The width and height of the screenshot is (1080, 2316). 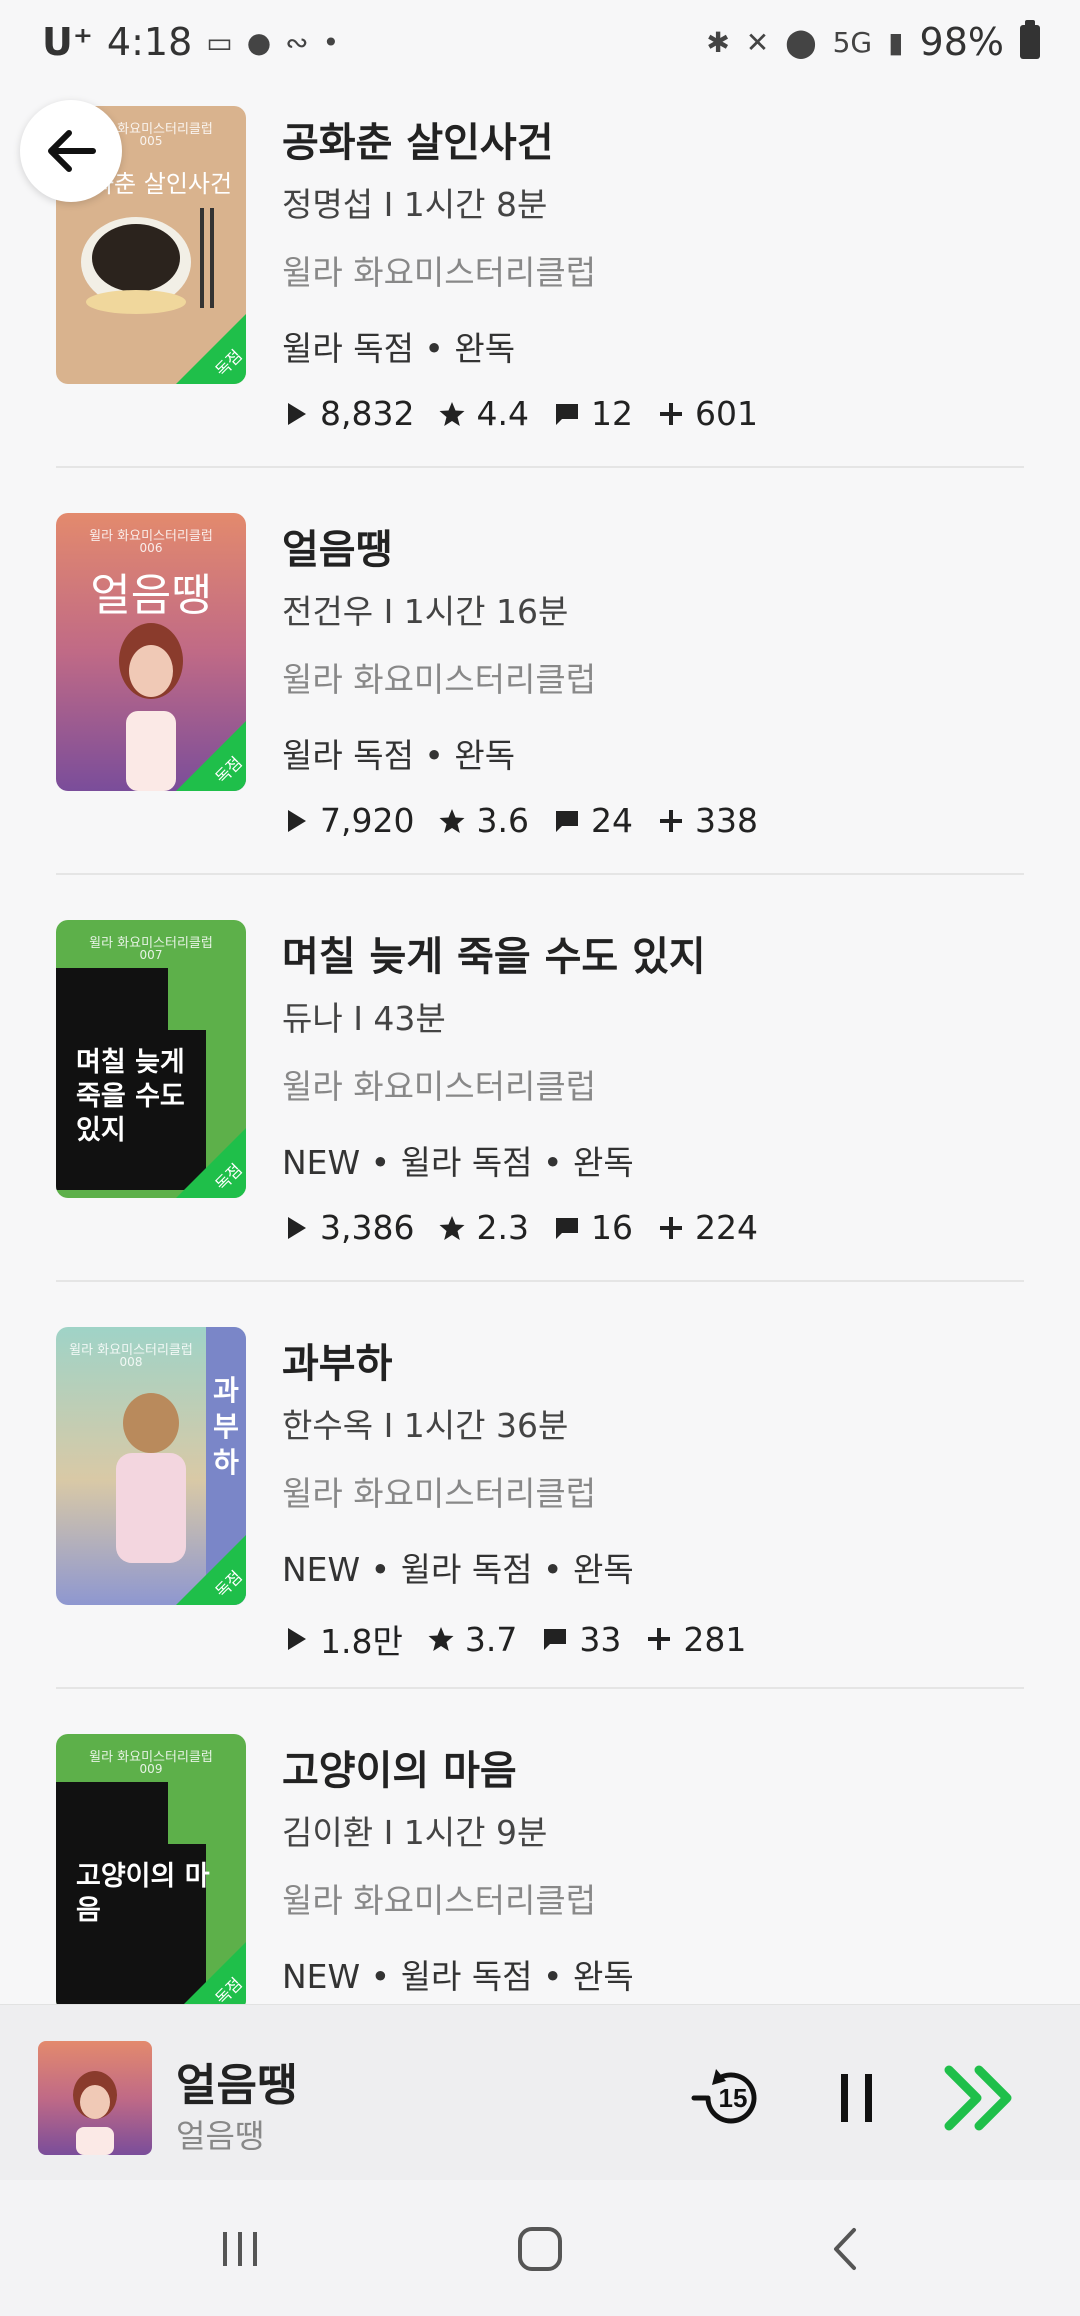 I want to click on rating-stat: 4.4, so click(x=483, y=413).